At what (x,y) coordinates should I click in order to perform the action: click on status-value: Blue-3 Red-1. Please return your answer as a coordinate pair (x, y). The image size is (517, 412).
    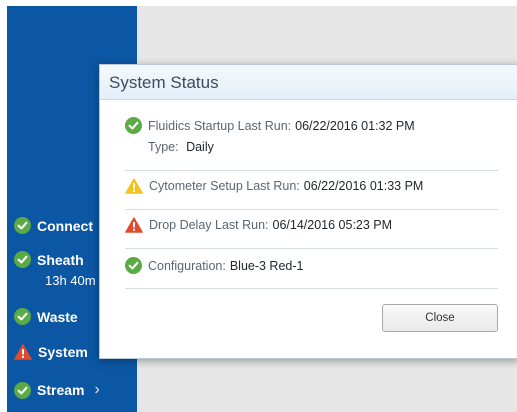
    Looking at the image, I should click on (266, 265).